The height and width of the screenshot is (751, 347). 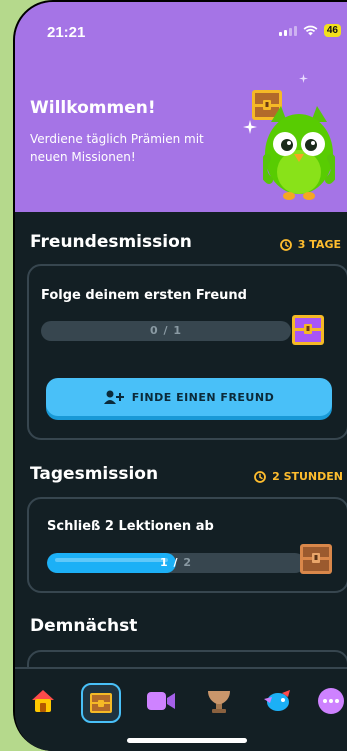 I want to click on daily-mission-timer: 2 STUNDEN, so click(x=298, y=476).